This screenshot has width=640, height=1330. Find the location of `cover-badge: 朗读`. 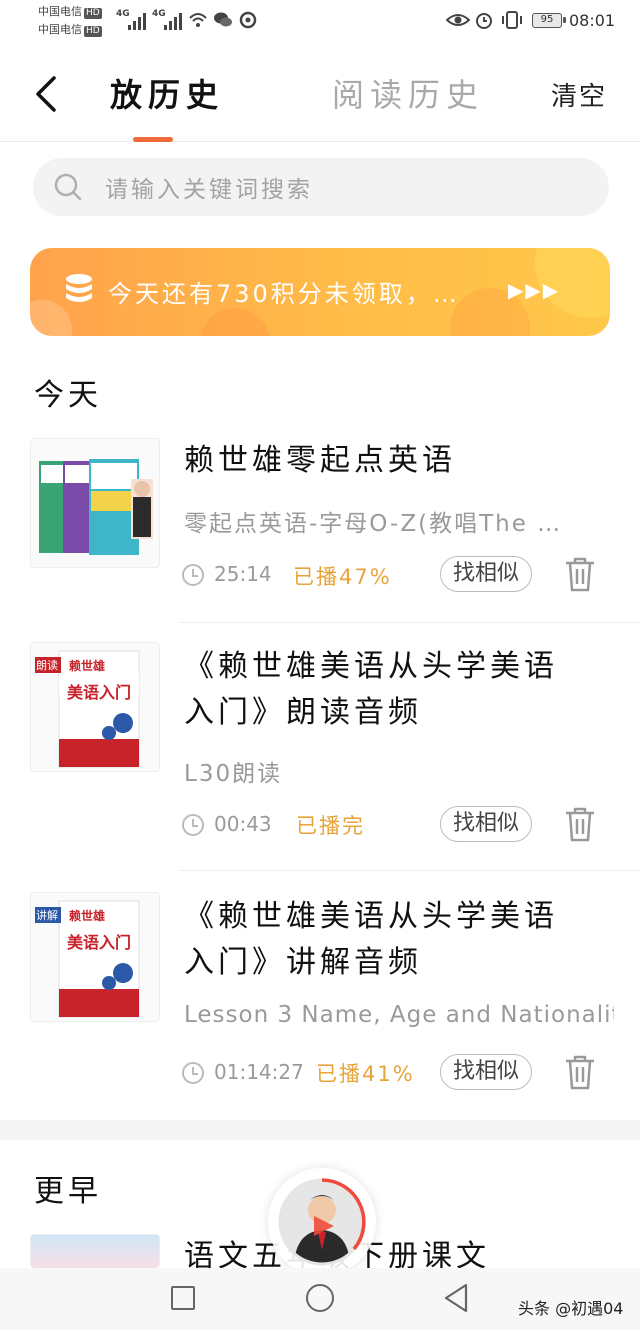

cover-badge: 朗读 is located at coordinates (47, 665).